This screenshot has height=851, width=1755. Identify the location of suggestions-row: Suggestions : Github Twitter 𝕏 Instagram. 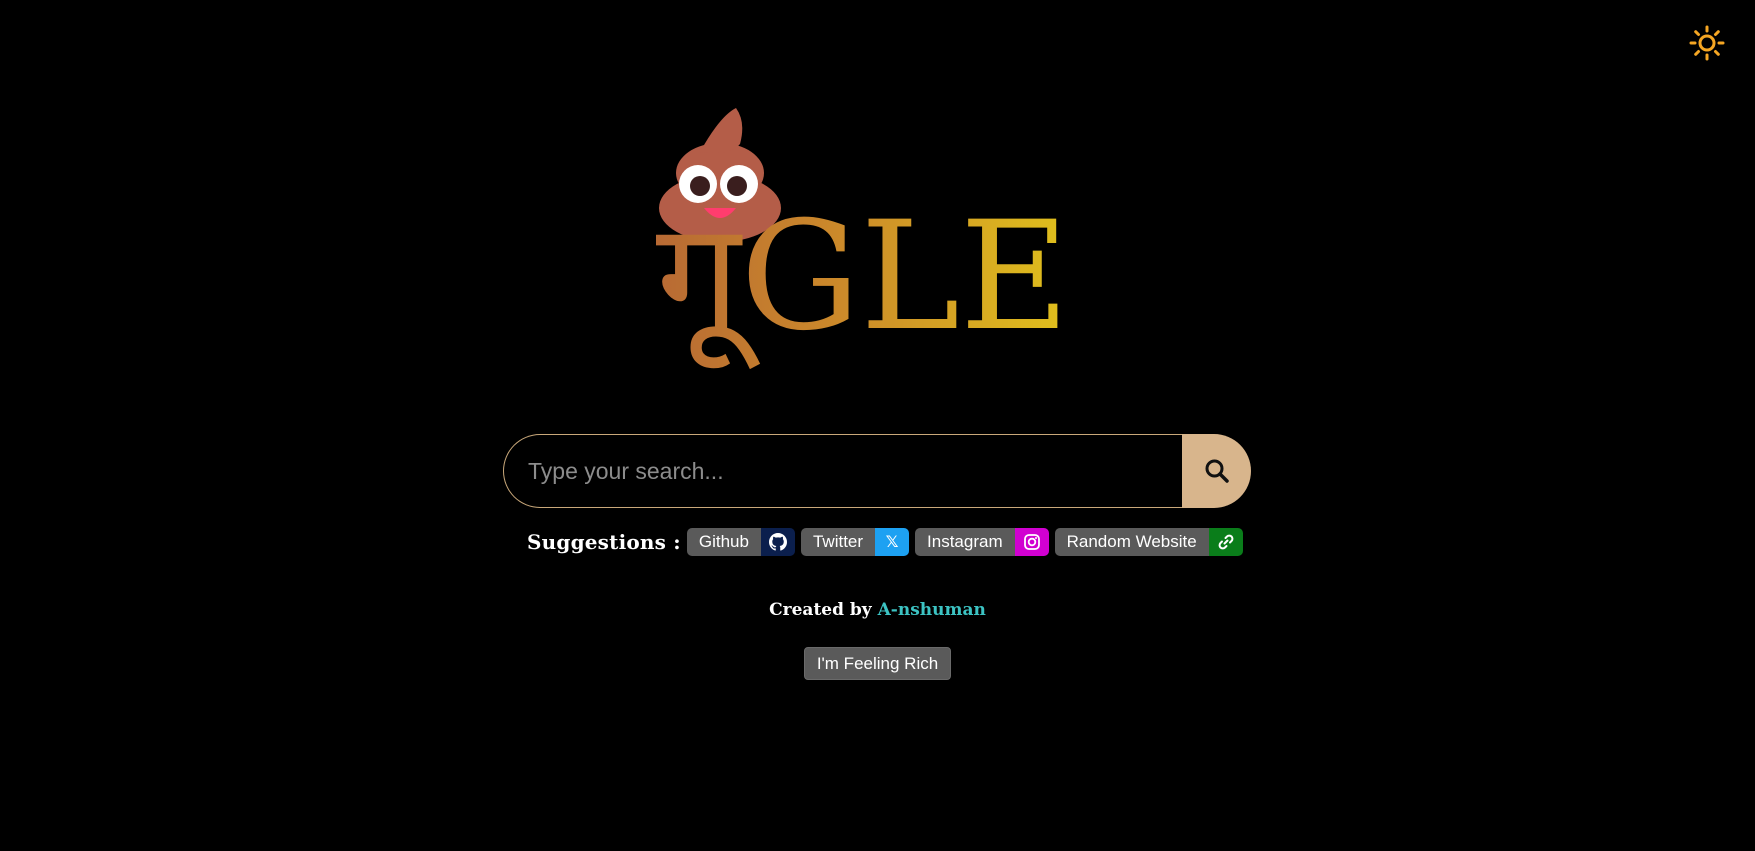
(888, 542).